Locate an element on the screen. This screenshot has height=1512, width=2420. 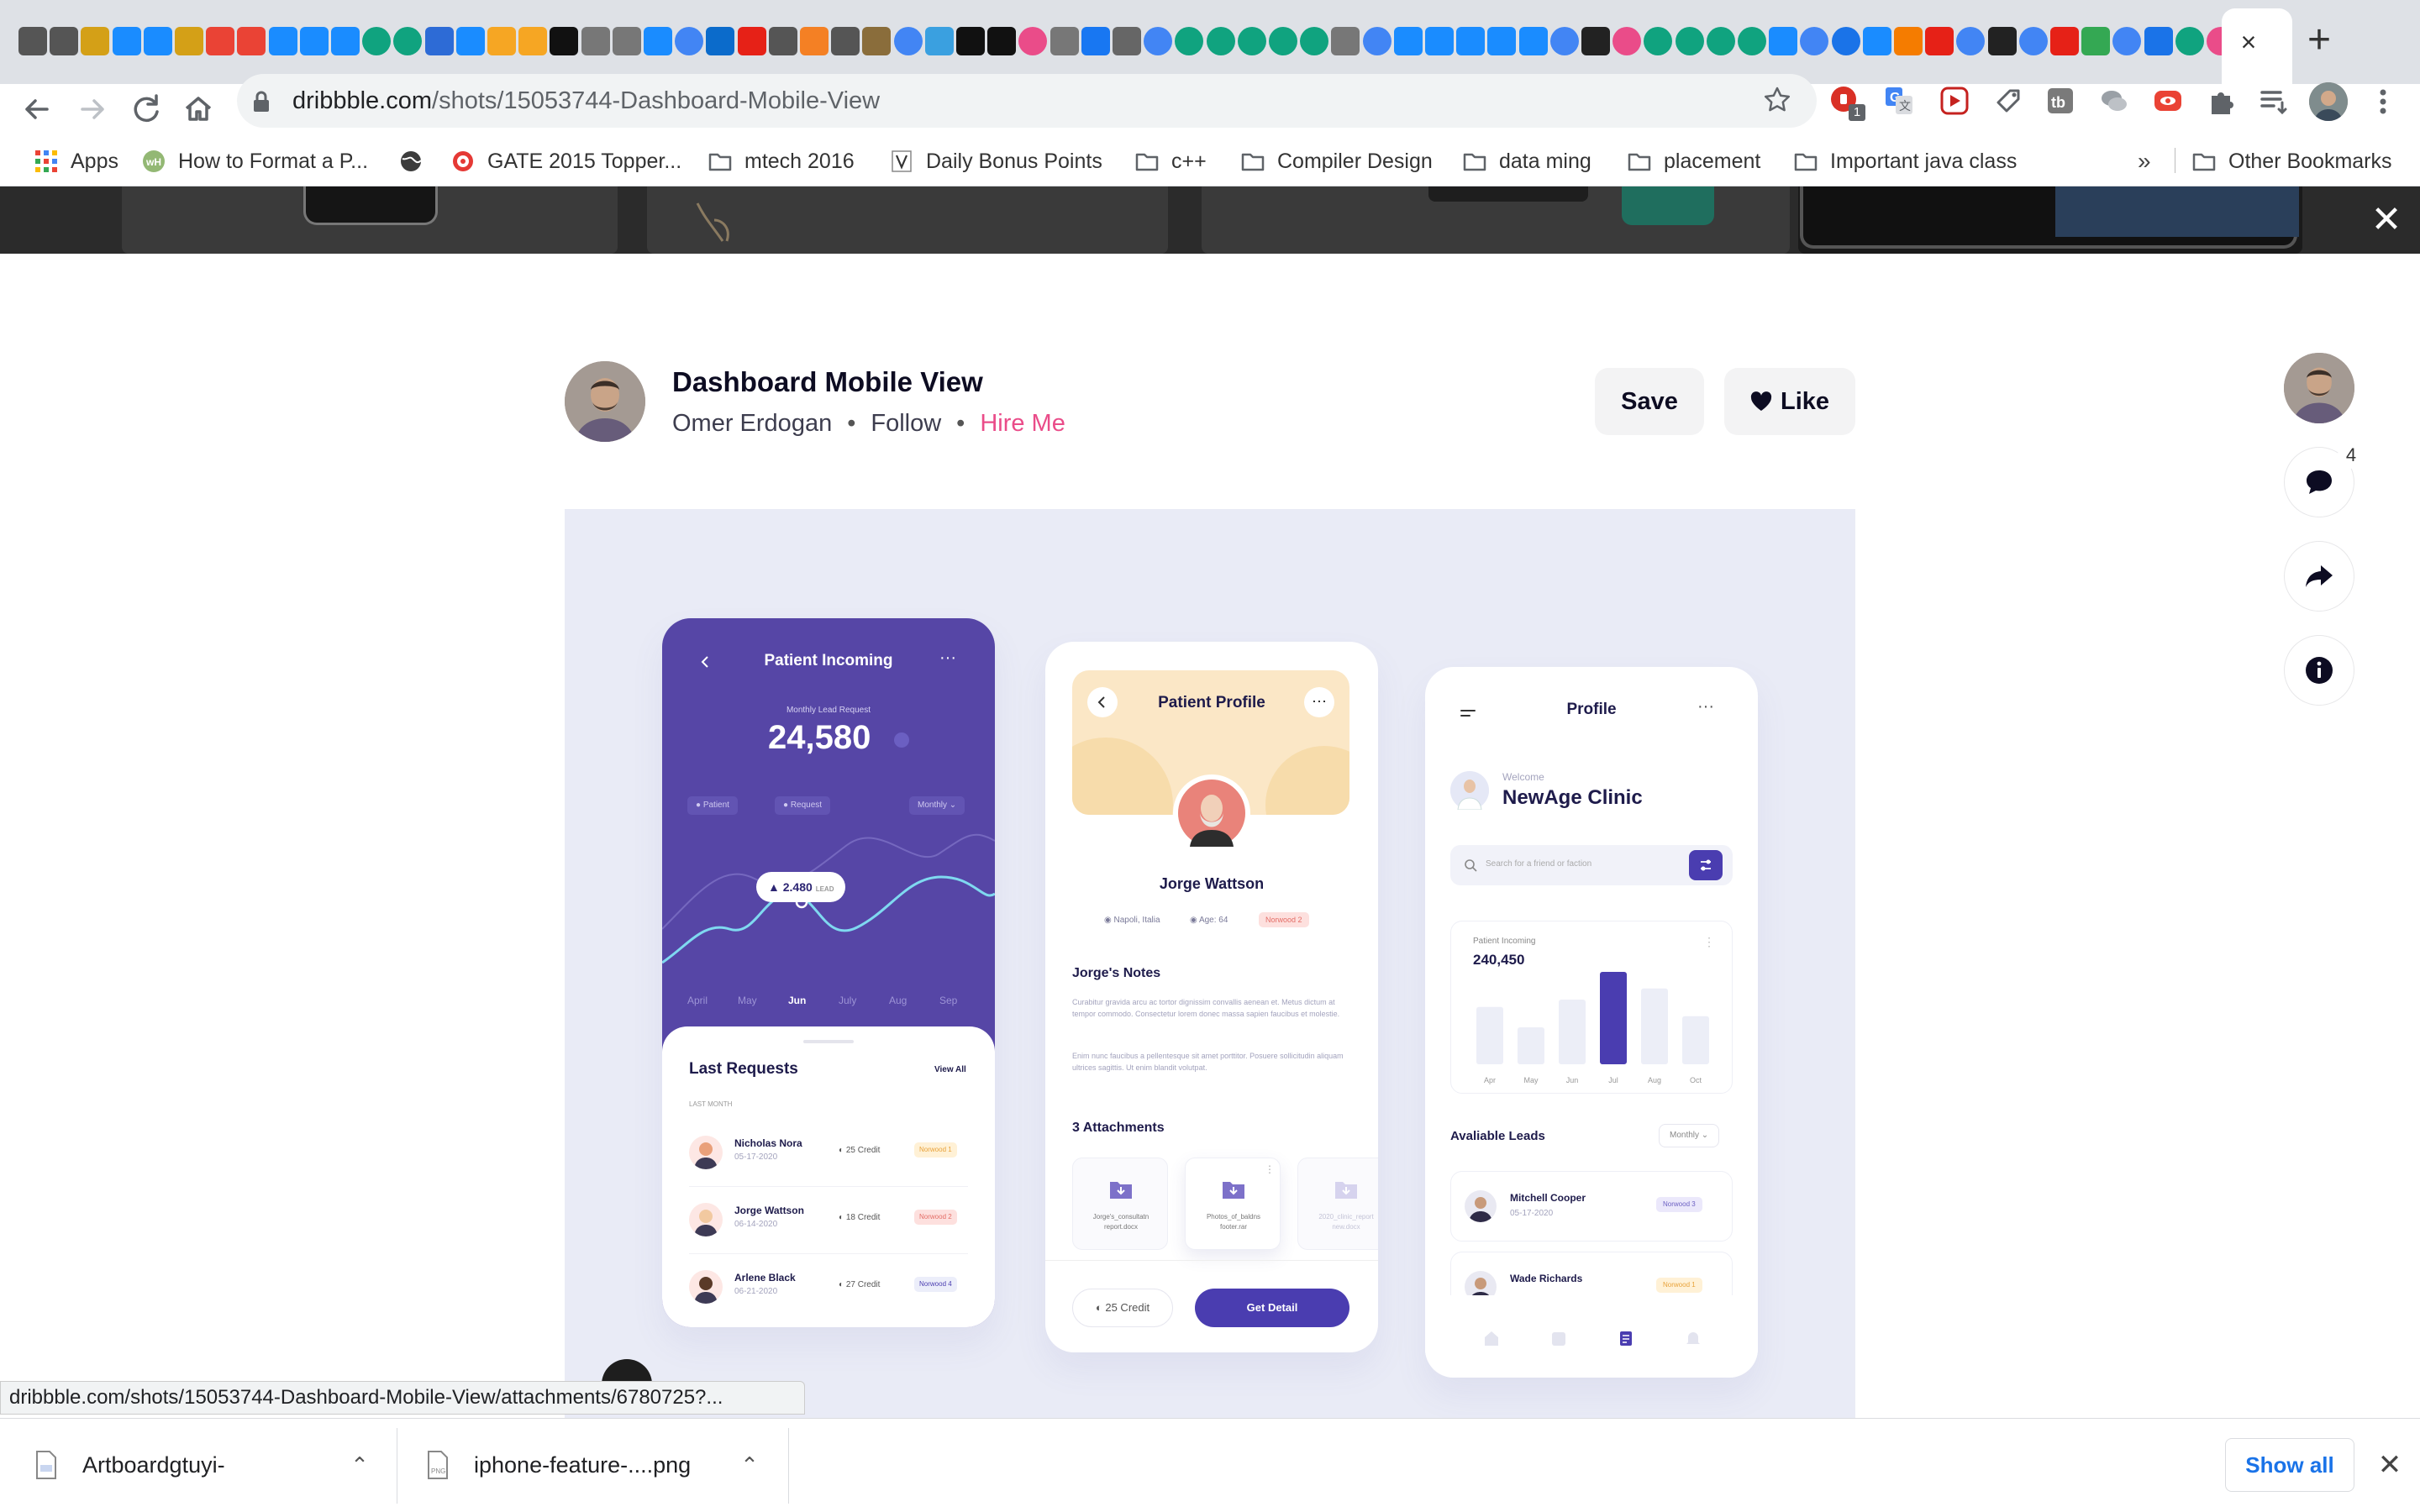
swift-favicon-icon is located at coordinates (1595, 41).